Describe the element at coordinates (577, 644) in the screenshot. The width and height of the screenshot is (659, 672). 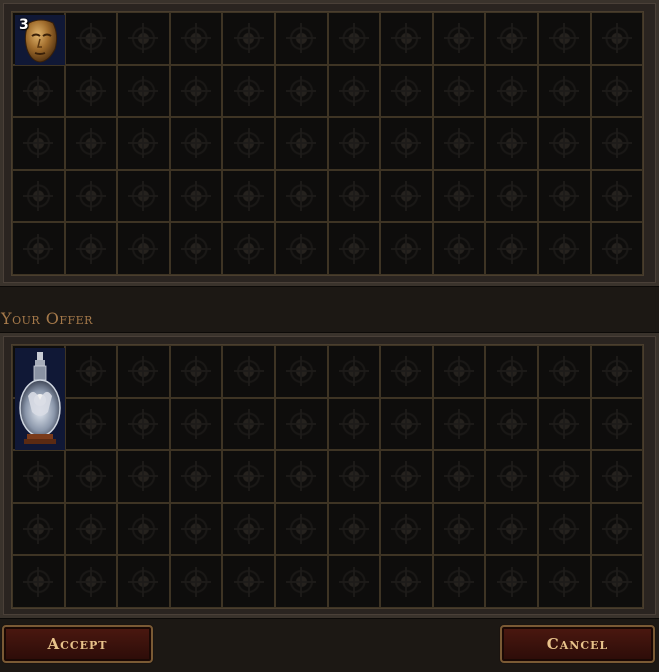
I see `cancel-button: Cancel` at that location.